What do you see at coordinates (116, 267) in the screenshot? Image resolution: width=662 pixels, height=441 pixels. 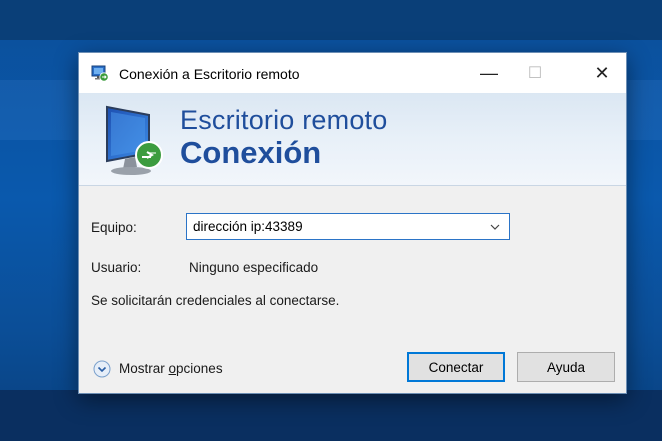 I see `user-label: Usuario:` at bounding box center [116, 267].